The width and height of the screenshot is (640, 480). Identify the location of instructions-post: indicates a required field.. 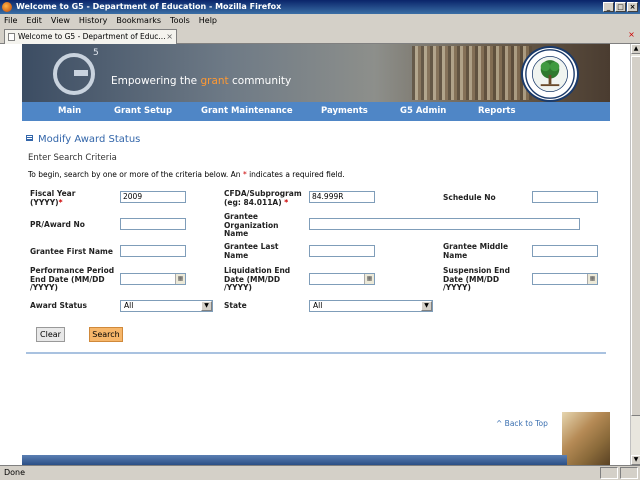
(295, 174).